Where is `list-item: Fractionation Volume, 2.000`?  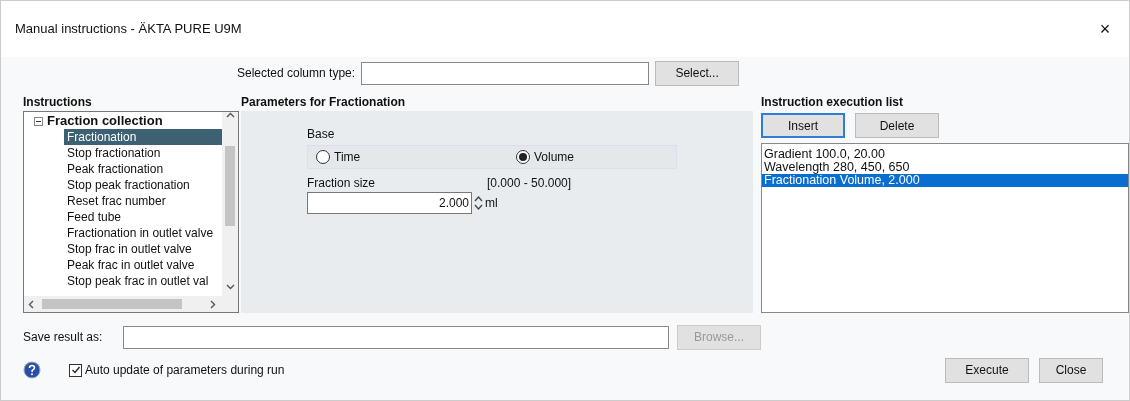
list-item: Fractionation Volume, 2.000 is located at coordinates (945, 180).